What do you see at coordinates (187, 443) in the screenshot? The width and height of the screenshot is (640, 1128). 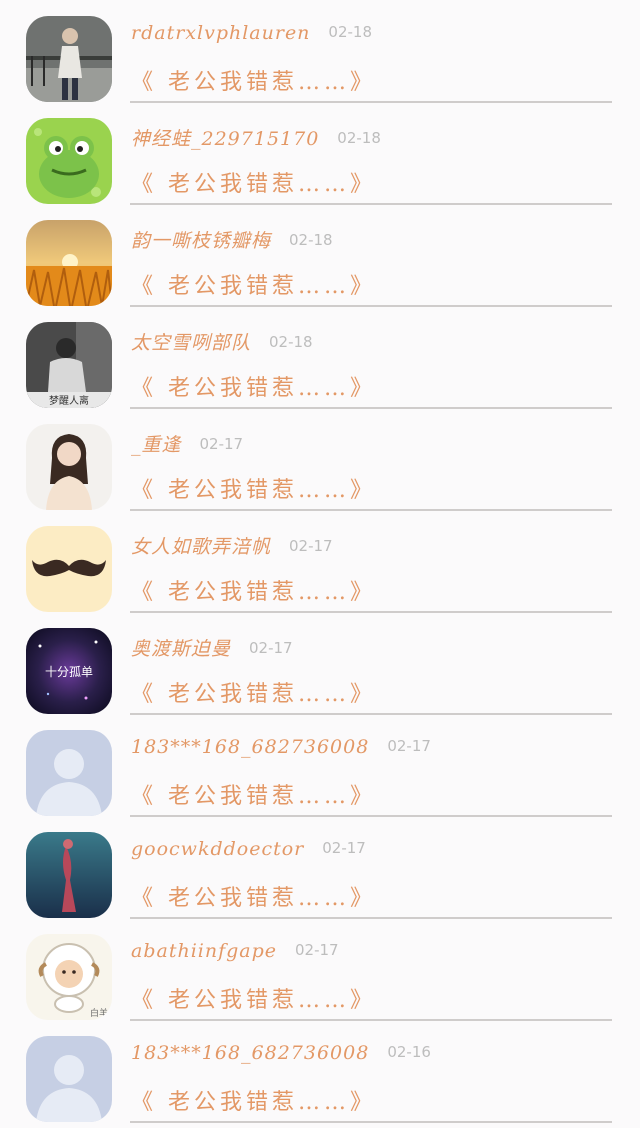 I see `sender-name: _重逢 02-17` at bounding box center [187, 443].